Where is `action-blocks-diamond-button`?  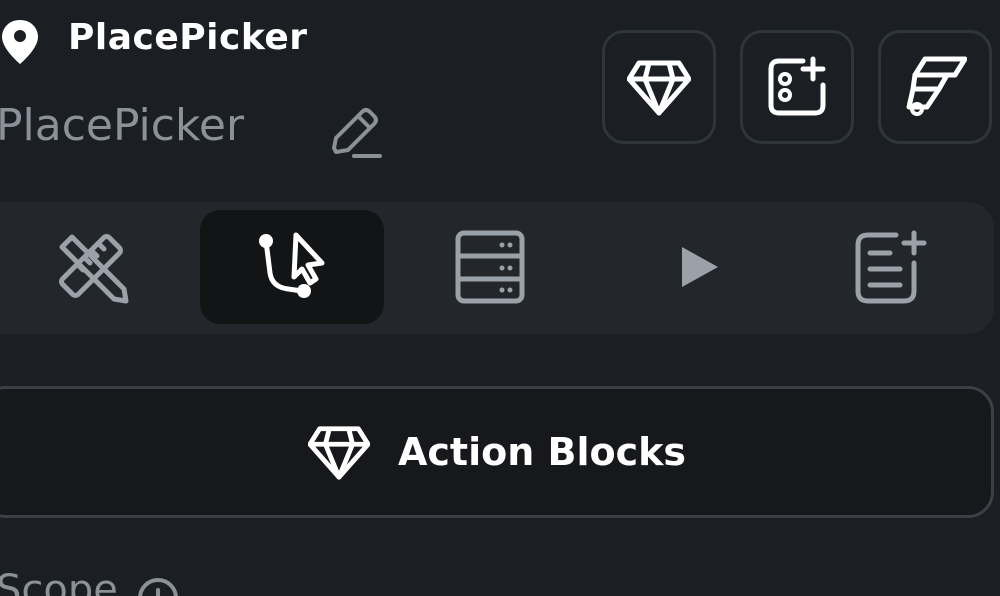
action-blocks-diamond-button is located at coordinates (659, 87).